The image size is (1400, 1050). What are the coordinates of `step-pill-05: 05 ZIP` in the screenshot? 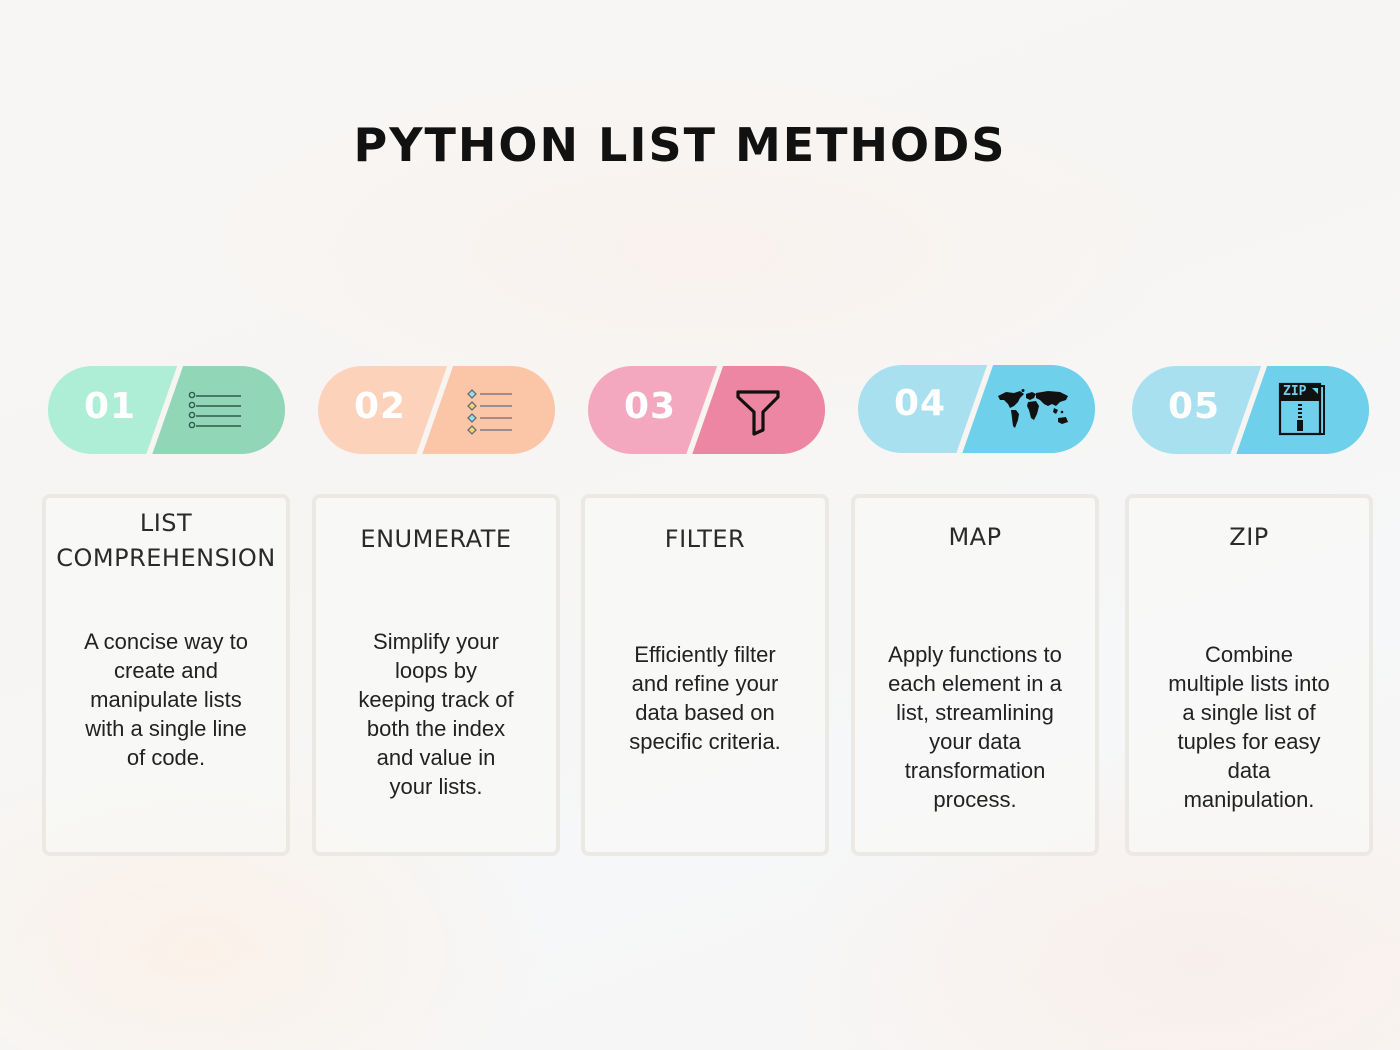 It's located at (1250, 410).